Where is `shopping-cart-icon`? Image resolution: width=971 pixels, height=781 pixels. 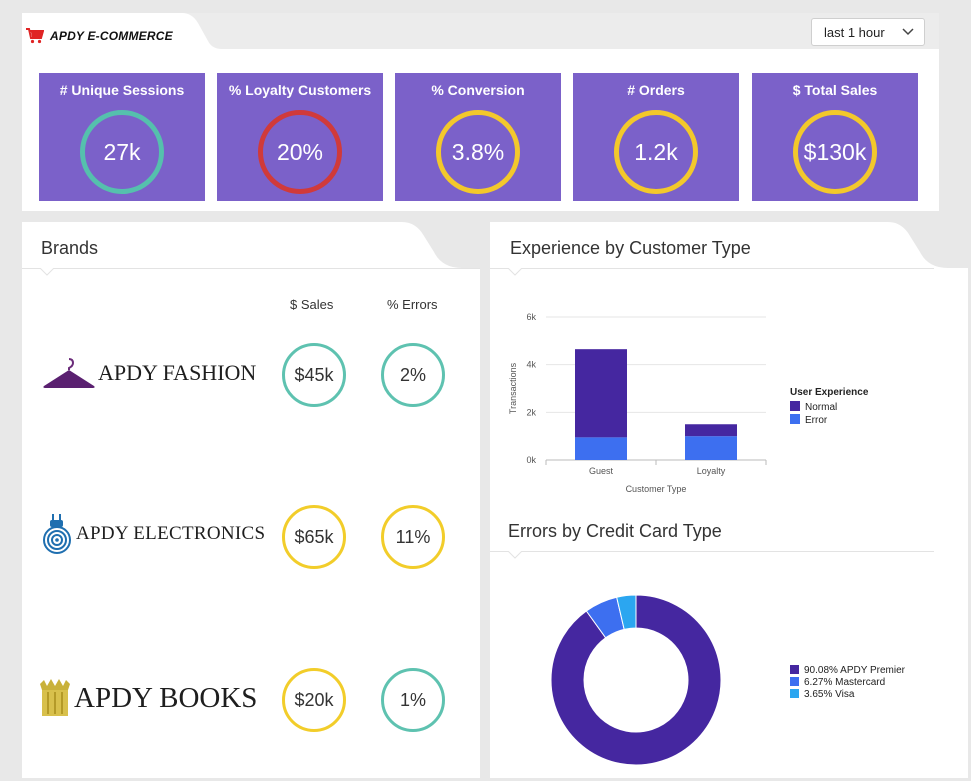
shopping-cart-icon is located at coordinates (35, 36).